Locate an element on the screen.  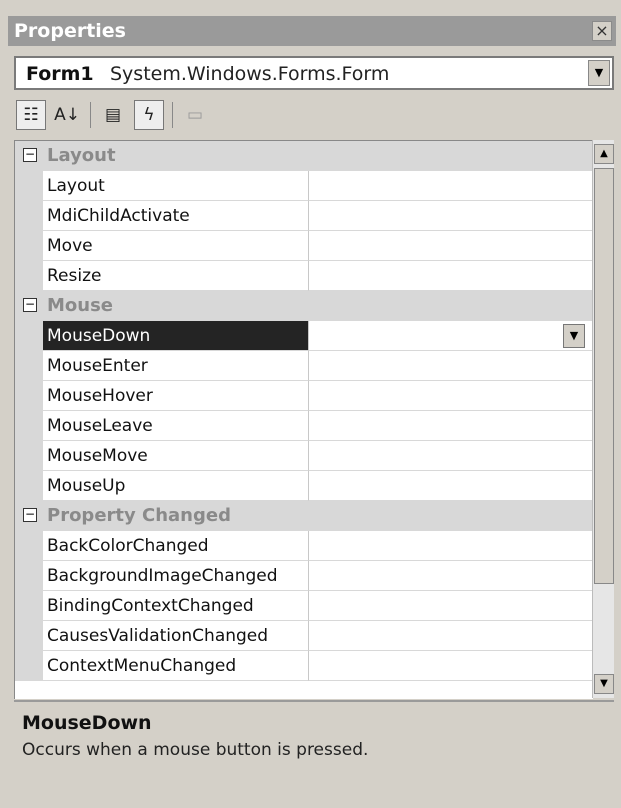
event-row: Resize is located at coordinates (304, 276).